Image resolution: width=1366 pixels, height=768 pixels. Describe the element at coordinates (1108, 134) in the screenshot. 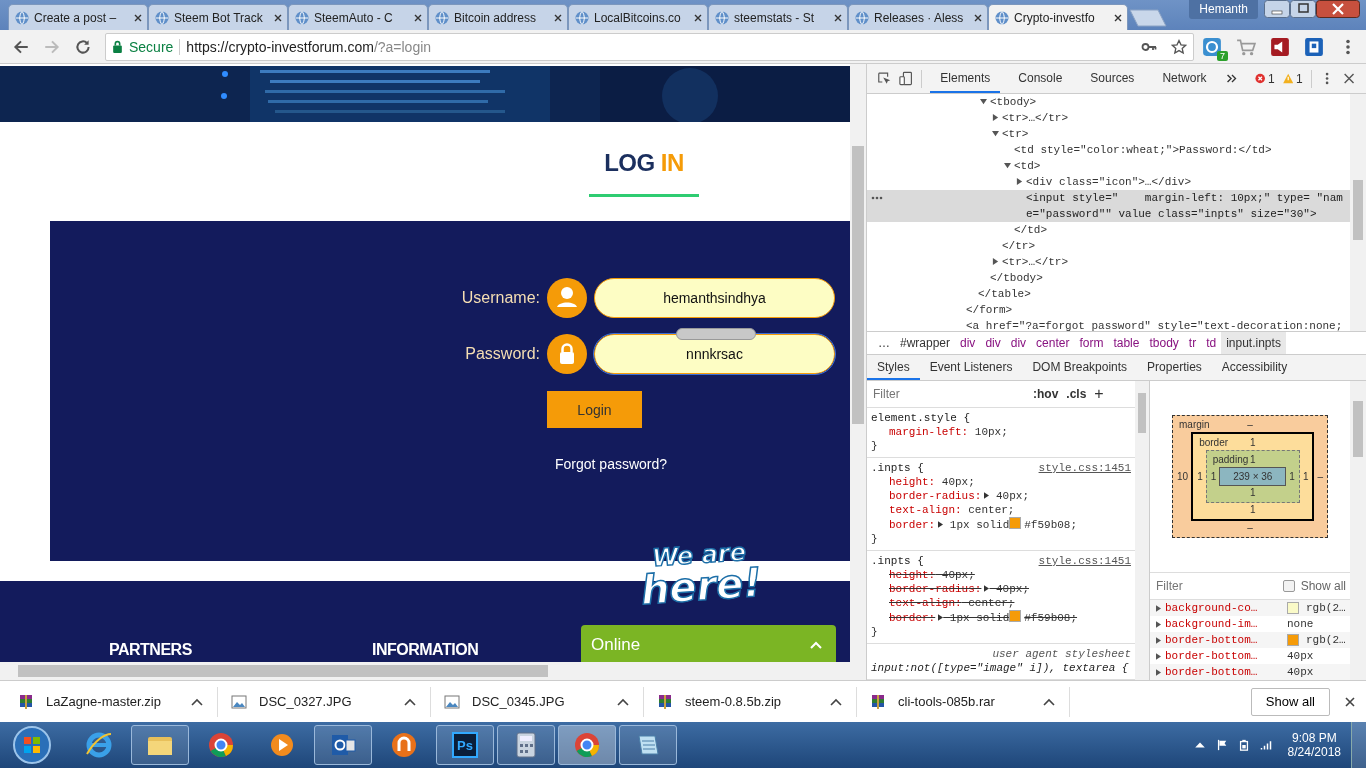

I see `dom-node-line: <tr>` at that location.